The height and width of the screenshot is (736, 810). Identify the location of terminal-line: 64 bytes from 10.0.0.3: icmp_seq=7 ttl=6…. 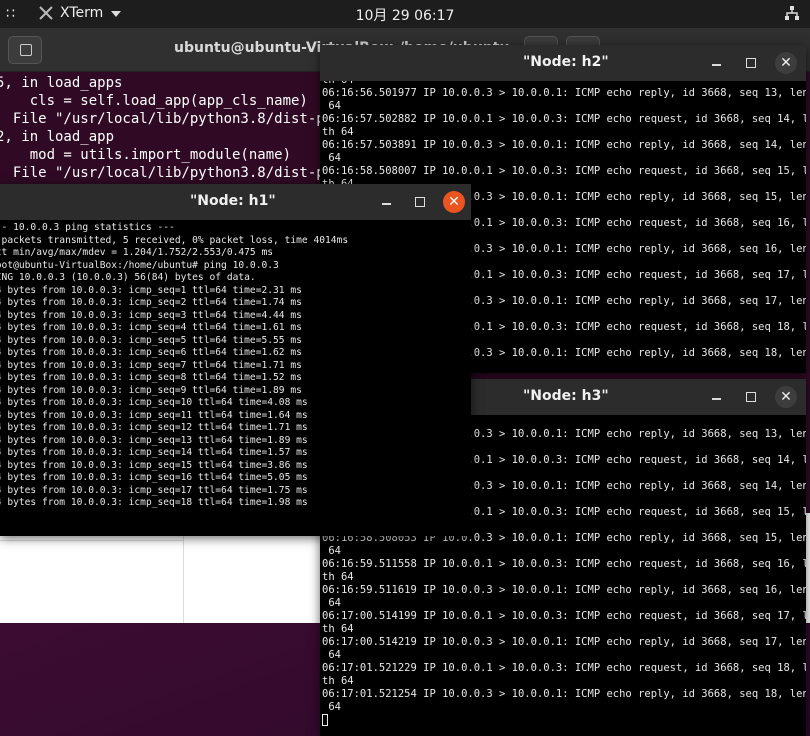
(151, 365).